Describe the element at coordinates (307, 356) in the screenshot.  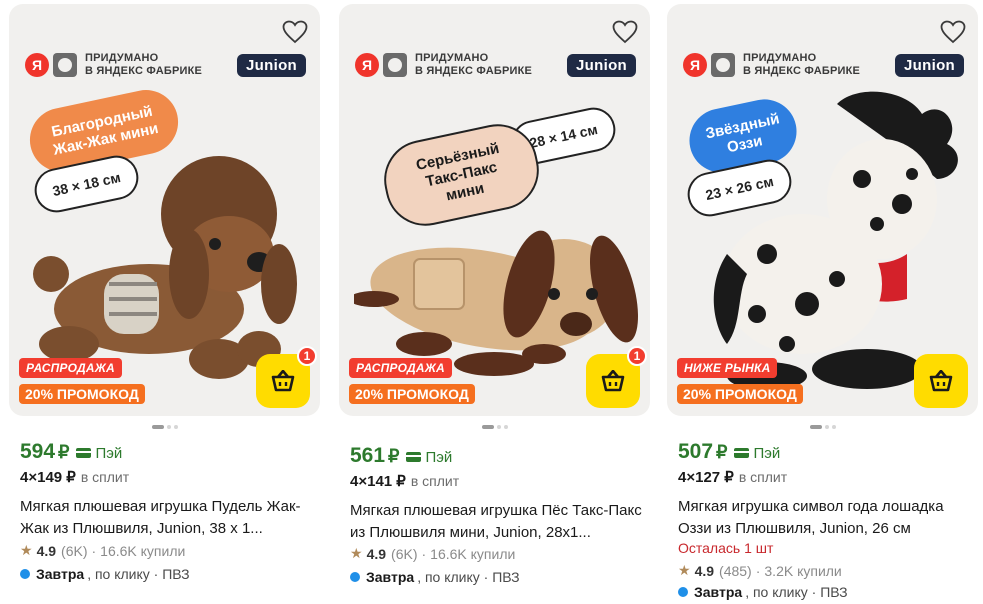
I see `cart-count-badge: 1` at that location.